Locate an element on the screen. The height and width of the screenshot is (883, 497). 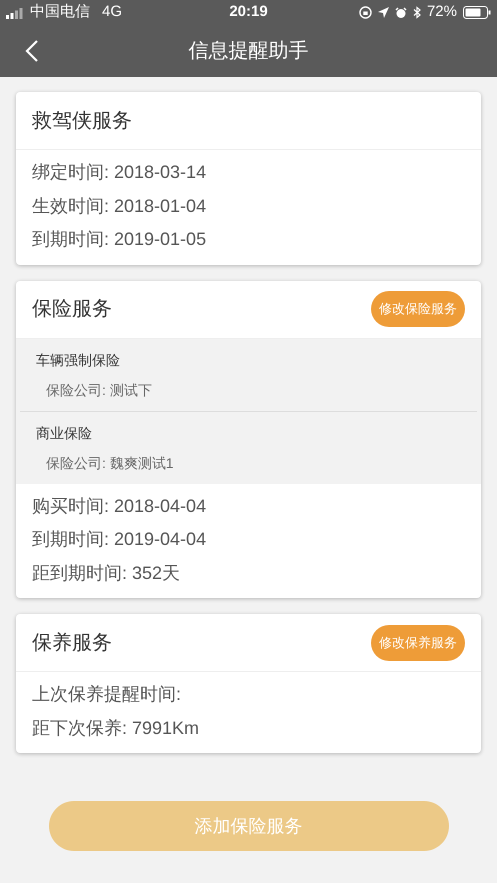
card-title: 保养服务 is located at coordinates (72, 643).